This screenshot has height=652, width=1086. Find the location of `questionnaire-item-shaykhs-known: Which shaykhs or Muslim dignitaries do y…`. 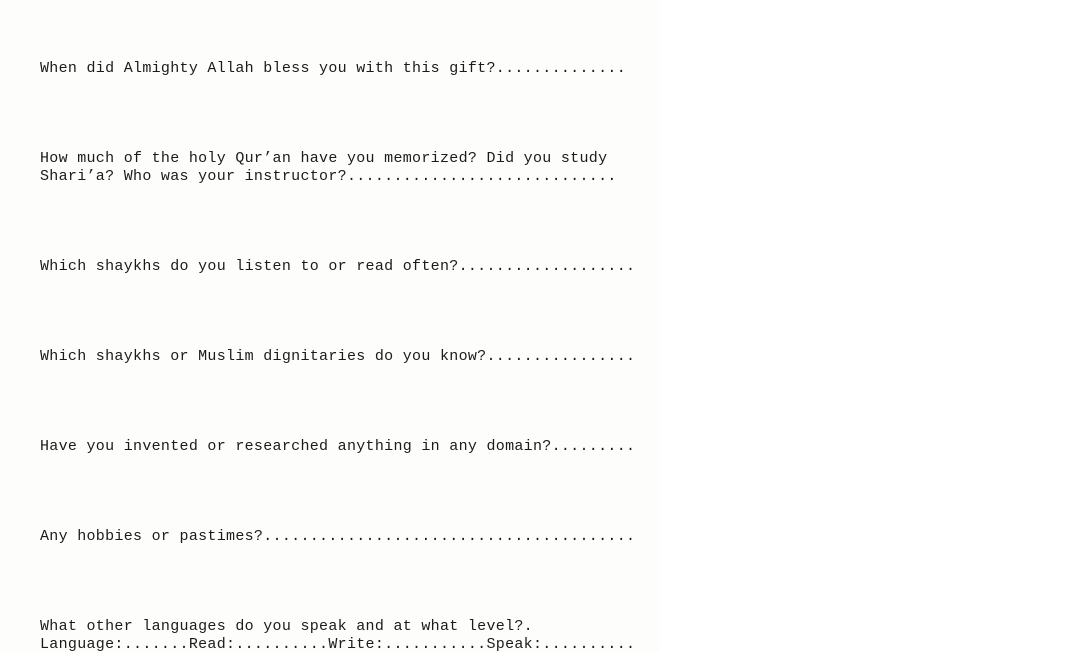

questionnaire-item-shaykhs-known: Which shaykhs or Muslim dignitaries do y… is located at coordinates (338, 356).